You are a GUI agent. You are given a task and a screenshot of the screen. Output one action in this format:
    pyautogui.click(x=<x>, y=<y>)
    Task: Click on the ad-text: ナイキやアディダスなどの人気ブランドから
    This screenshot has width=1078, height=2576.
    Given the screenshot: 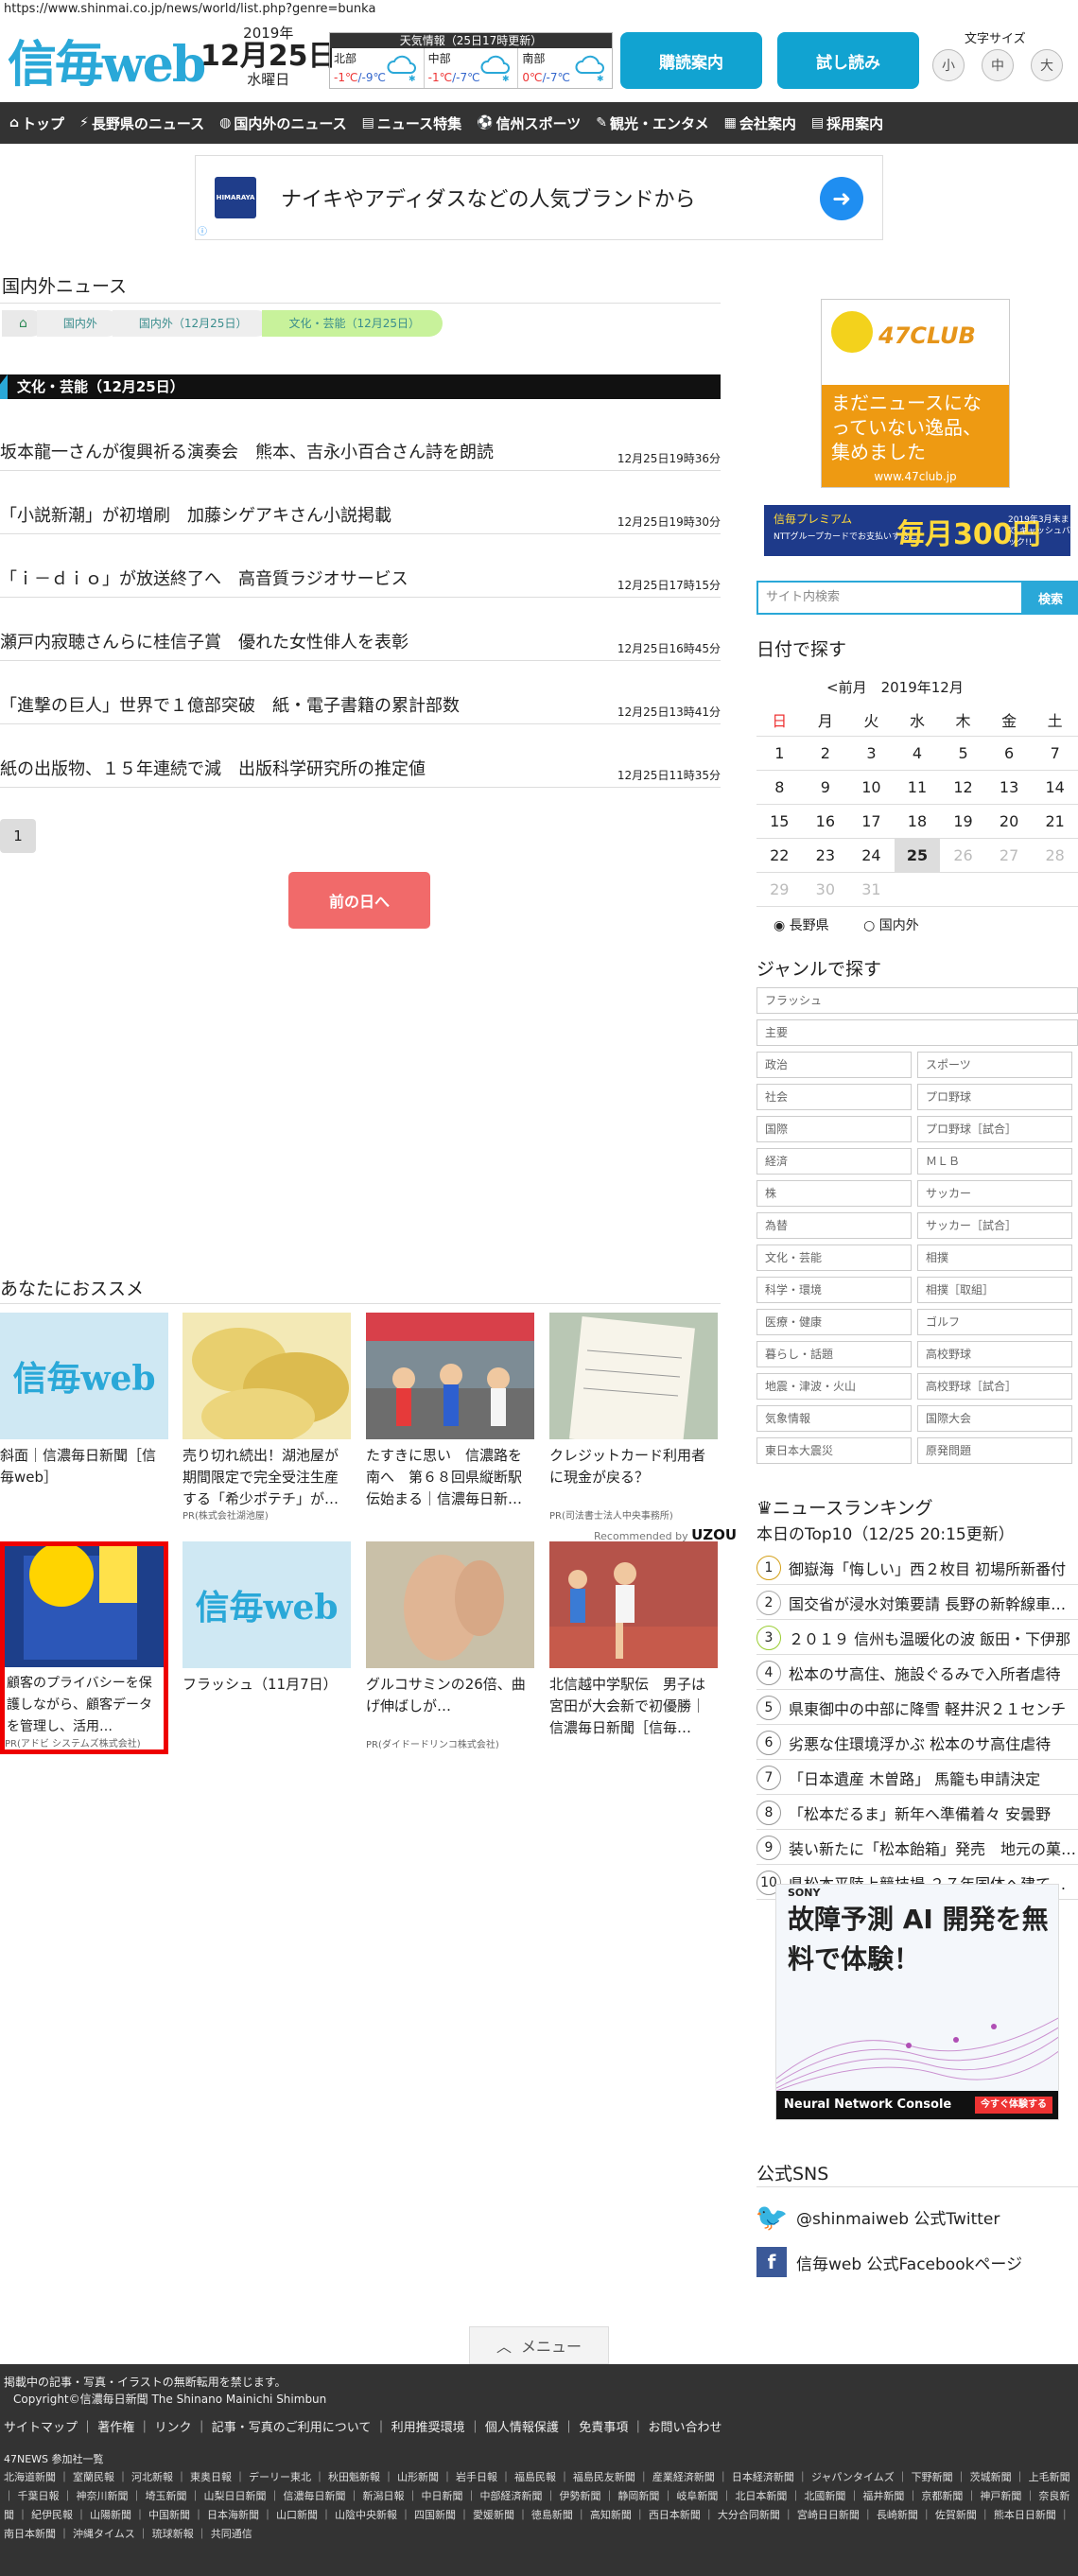 What is the action you would take?
    pyautogui.click(x=488, y=198)
    